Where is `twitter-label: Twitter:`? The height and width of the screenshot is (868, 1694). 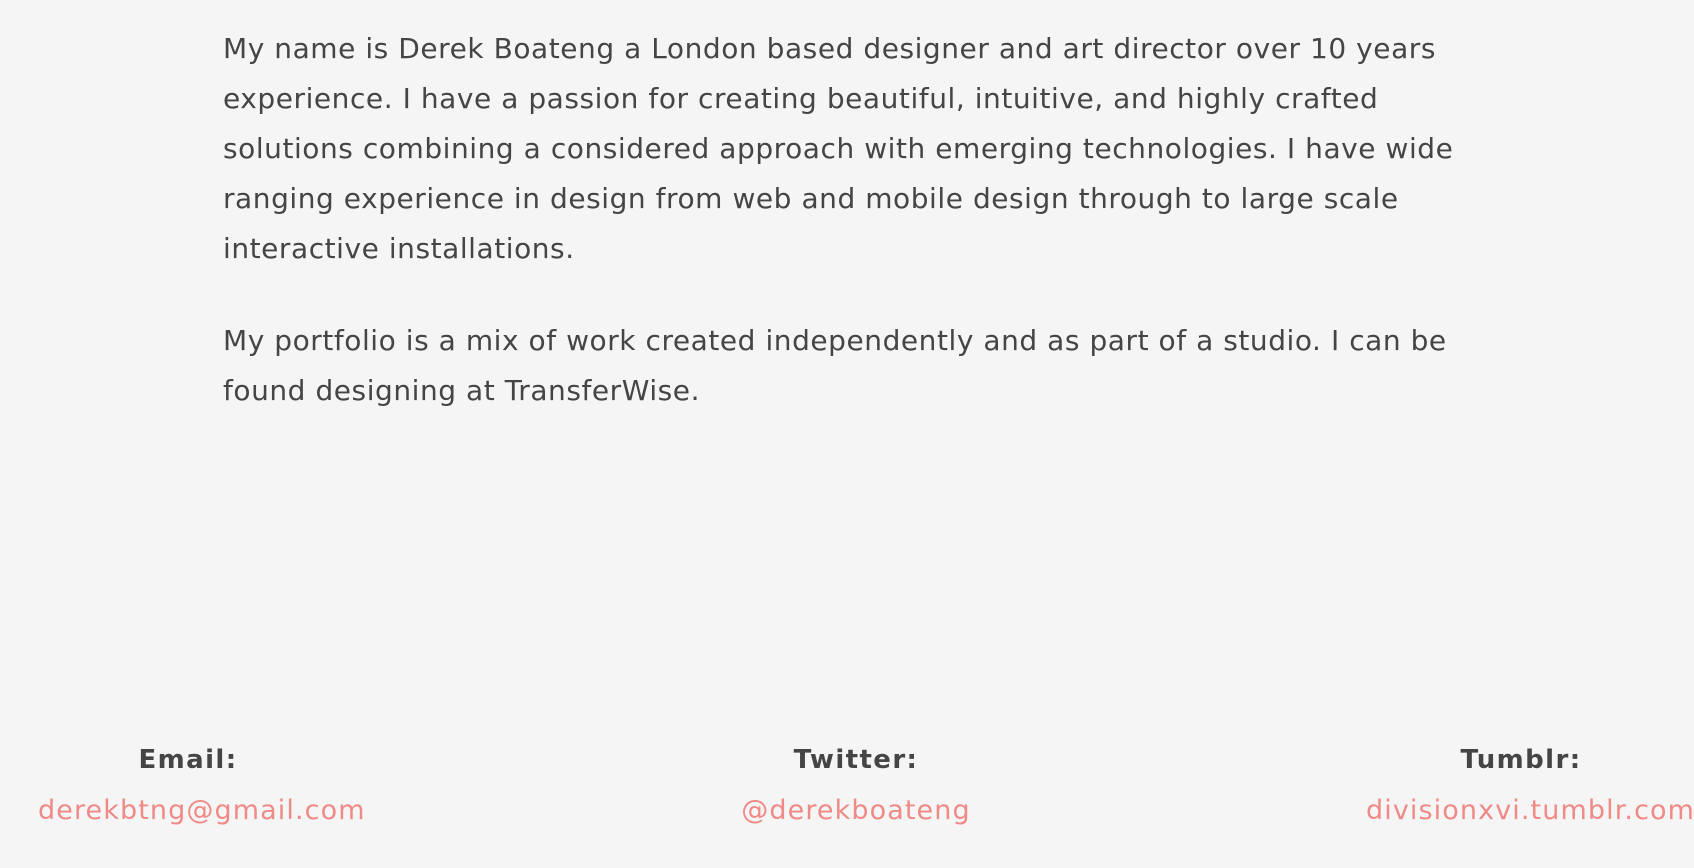 twitter-label: Twitter: is located at coordinates (856, 760).